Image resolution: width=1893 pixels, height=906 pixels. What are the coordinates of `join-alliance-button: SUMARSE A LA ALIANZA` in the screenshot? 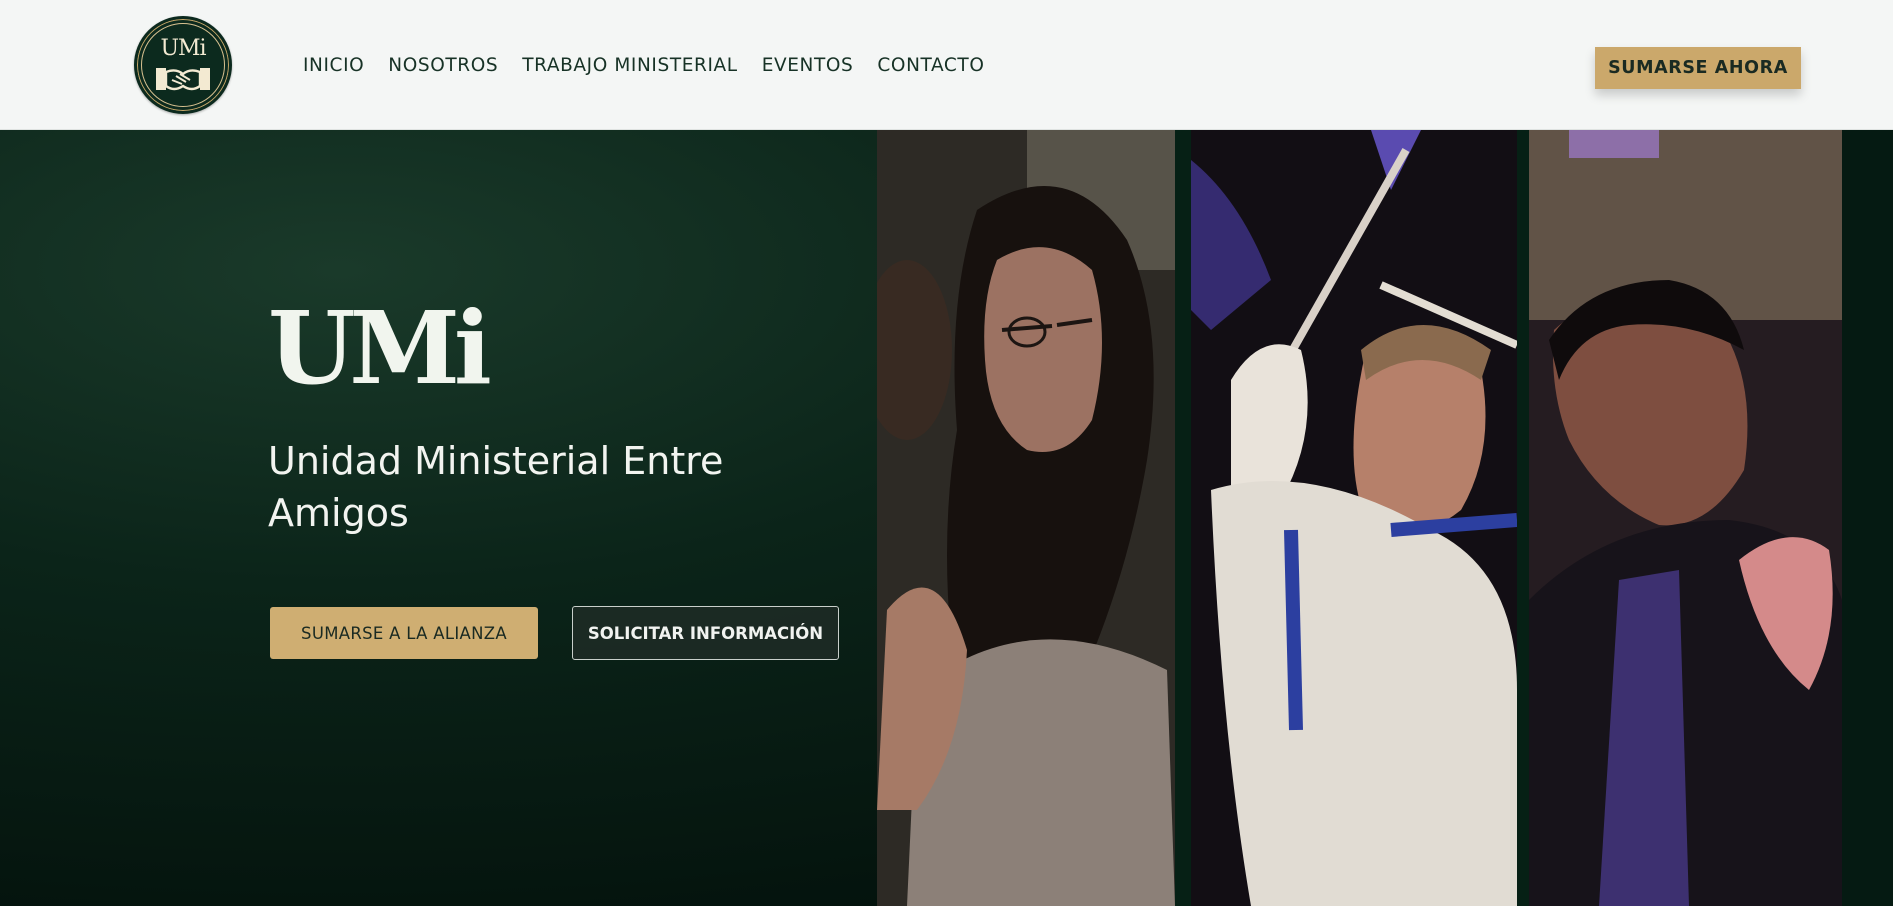 It's located at (404, 633).